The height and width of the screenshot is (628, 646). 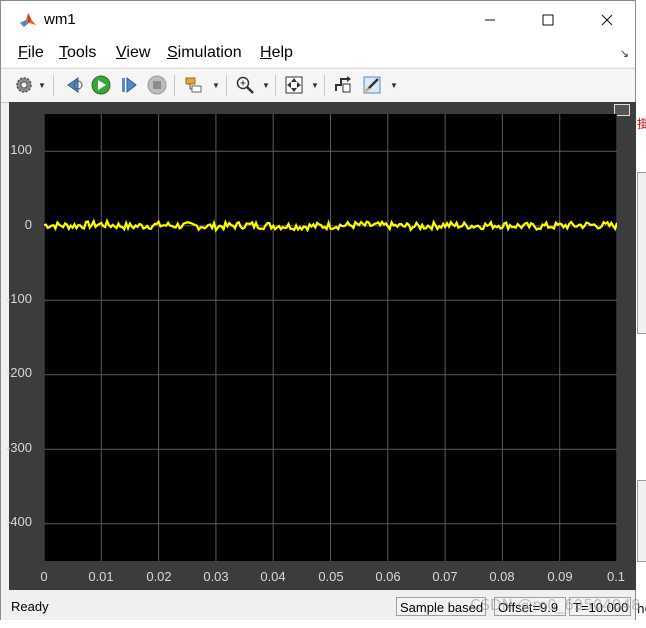 I want to click on configuration-dropdown-icon: ▼, so click(x=42, y=85).